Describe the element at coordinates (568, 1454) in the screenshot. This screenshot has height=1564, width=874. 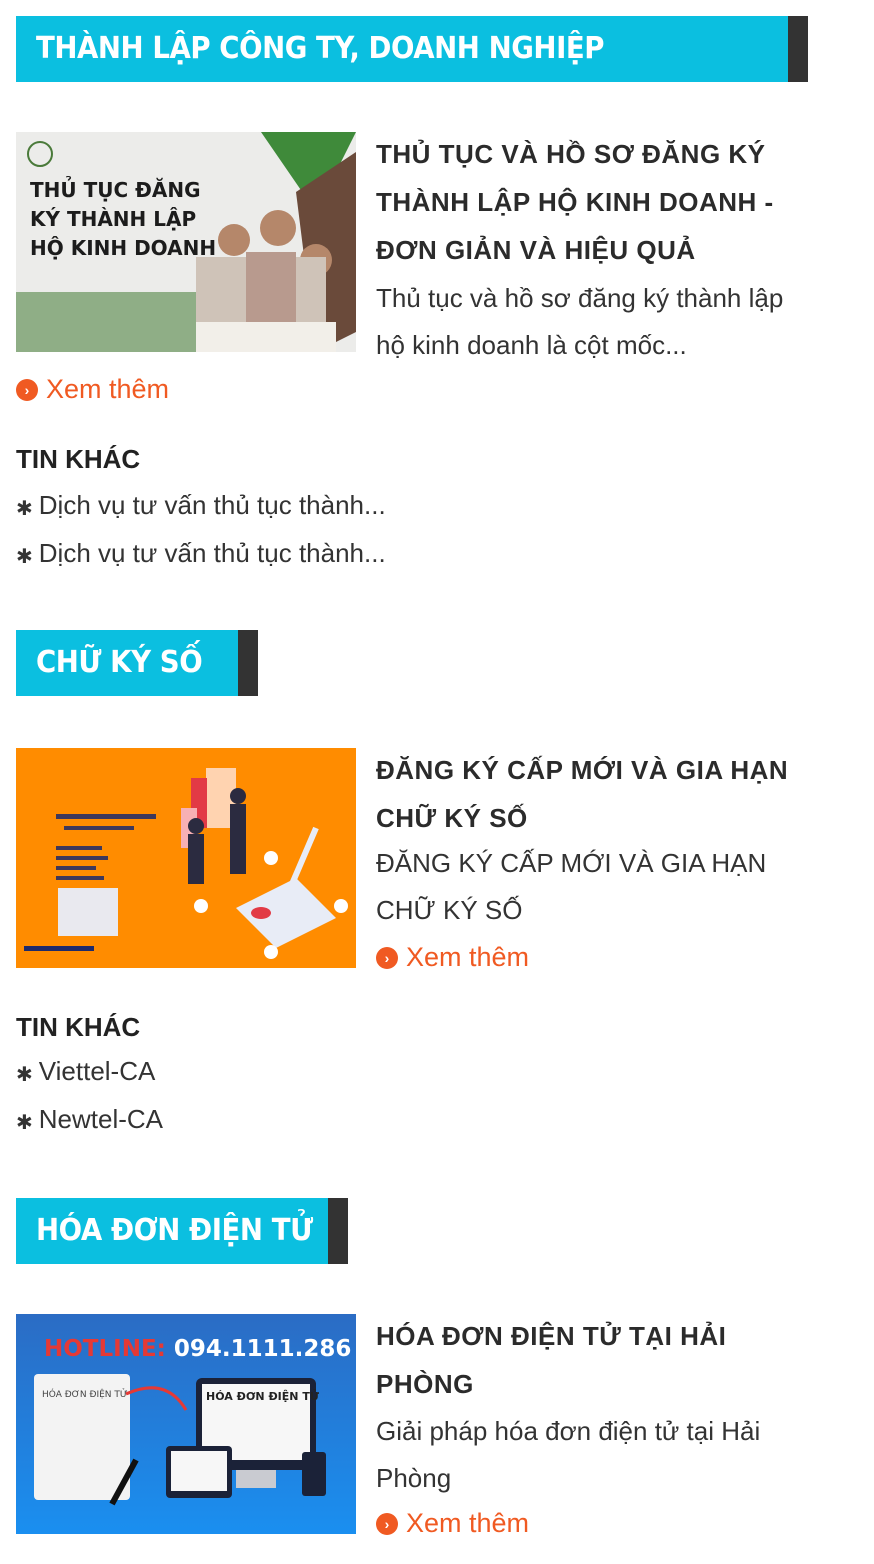
I see `article-description: Giải pháp hóa đơn điện tử tại Hải Phòng` at that location.